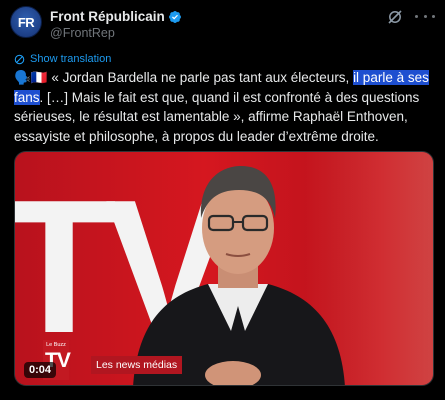 The image size is (445, 400). What do you see at coordinates (19, 59) in the screenshot?
I see `translate-icon` at bounding box center [19, 59].